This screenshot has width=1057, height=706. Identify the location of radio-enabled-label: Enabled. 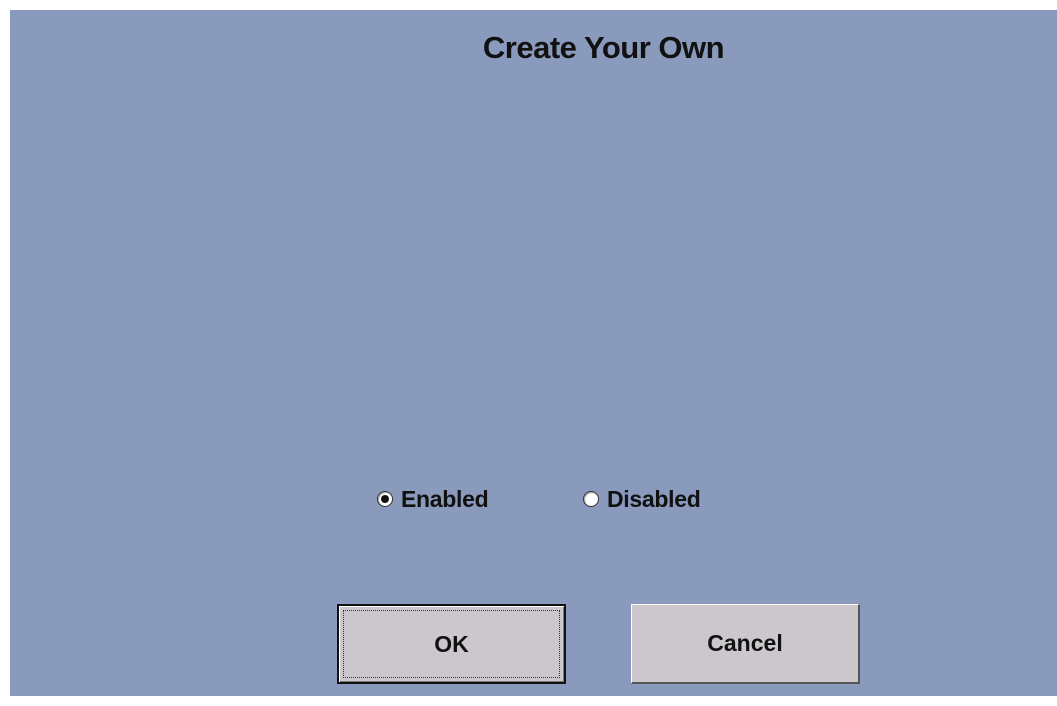
(445, 499).